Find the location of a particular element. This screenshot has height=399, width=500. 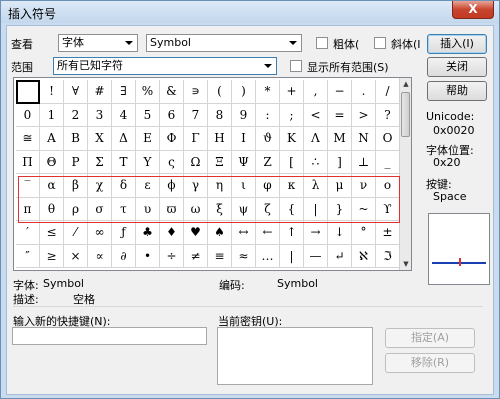

font-select: Symbol is located at coordinates (224, 43).